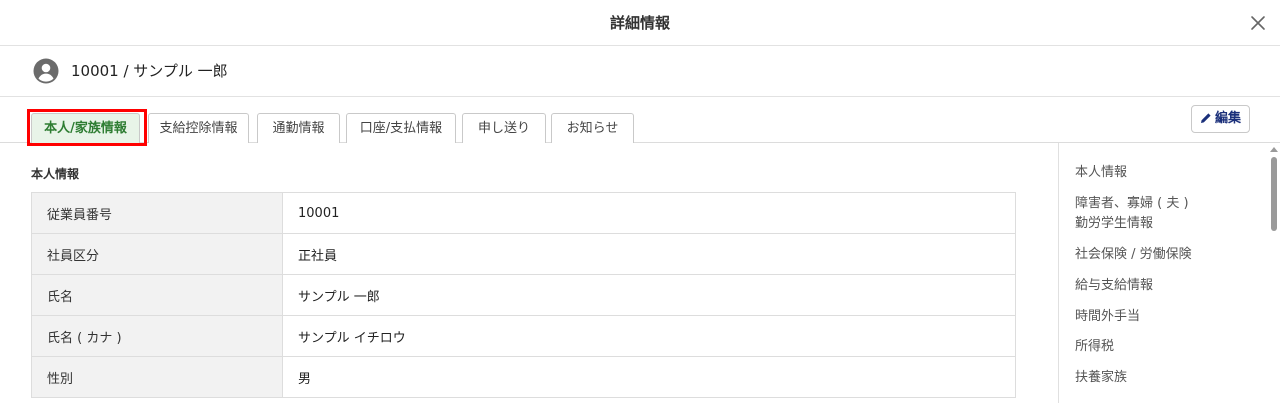  I want to click on table-row: 氏名 ( カナ ) サンプル イチロウ, so click(523, 336).